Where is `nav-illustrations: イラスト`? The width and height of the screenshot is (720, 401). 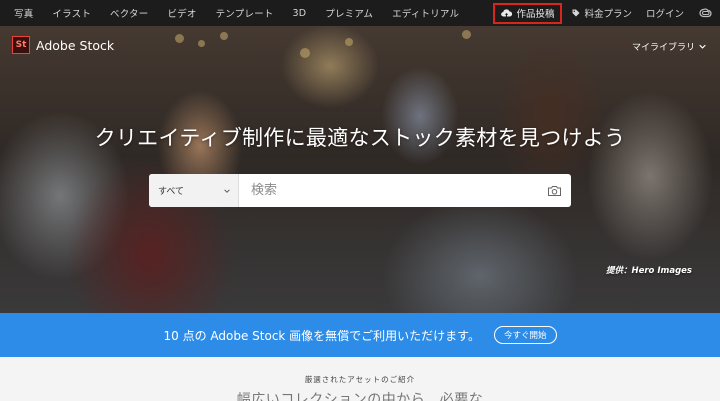
nav-illustrations: イラスト is located at coordinates (71, 13).